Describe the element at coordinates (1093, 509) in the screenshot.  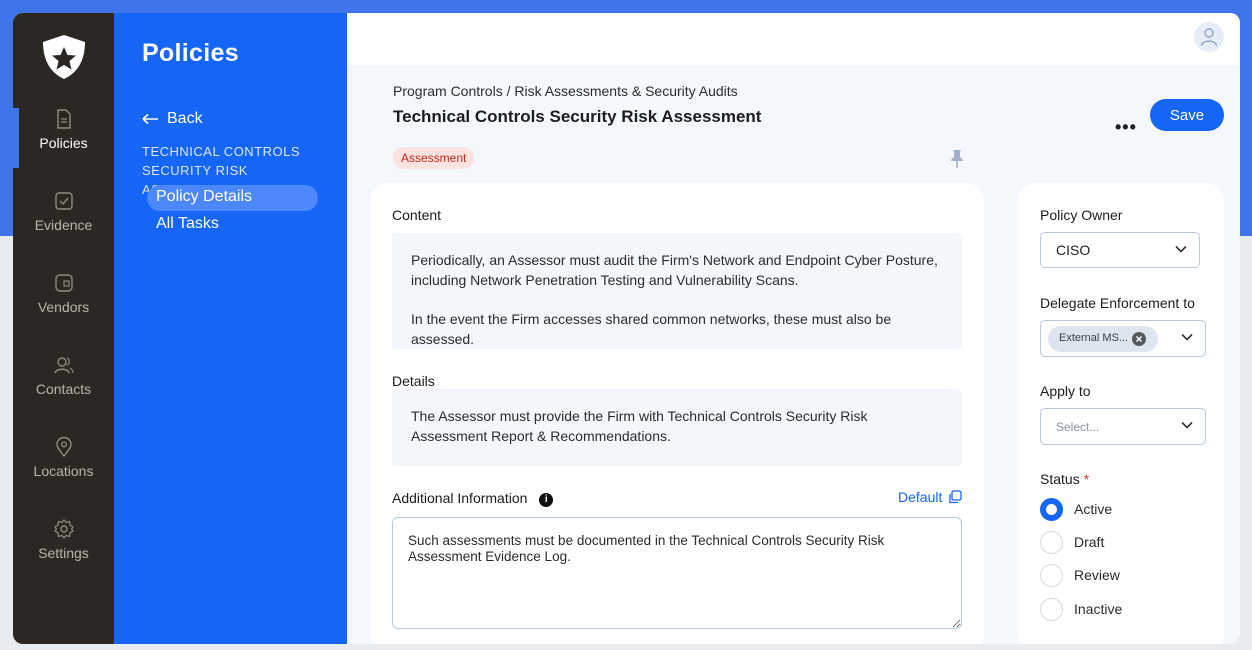
I see `status-option-label: Active` at that location.